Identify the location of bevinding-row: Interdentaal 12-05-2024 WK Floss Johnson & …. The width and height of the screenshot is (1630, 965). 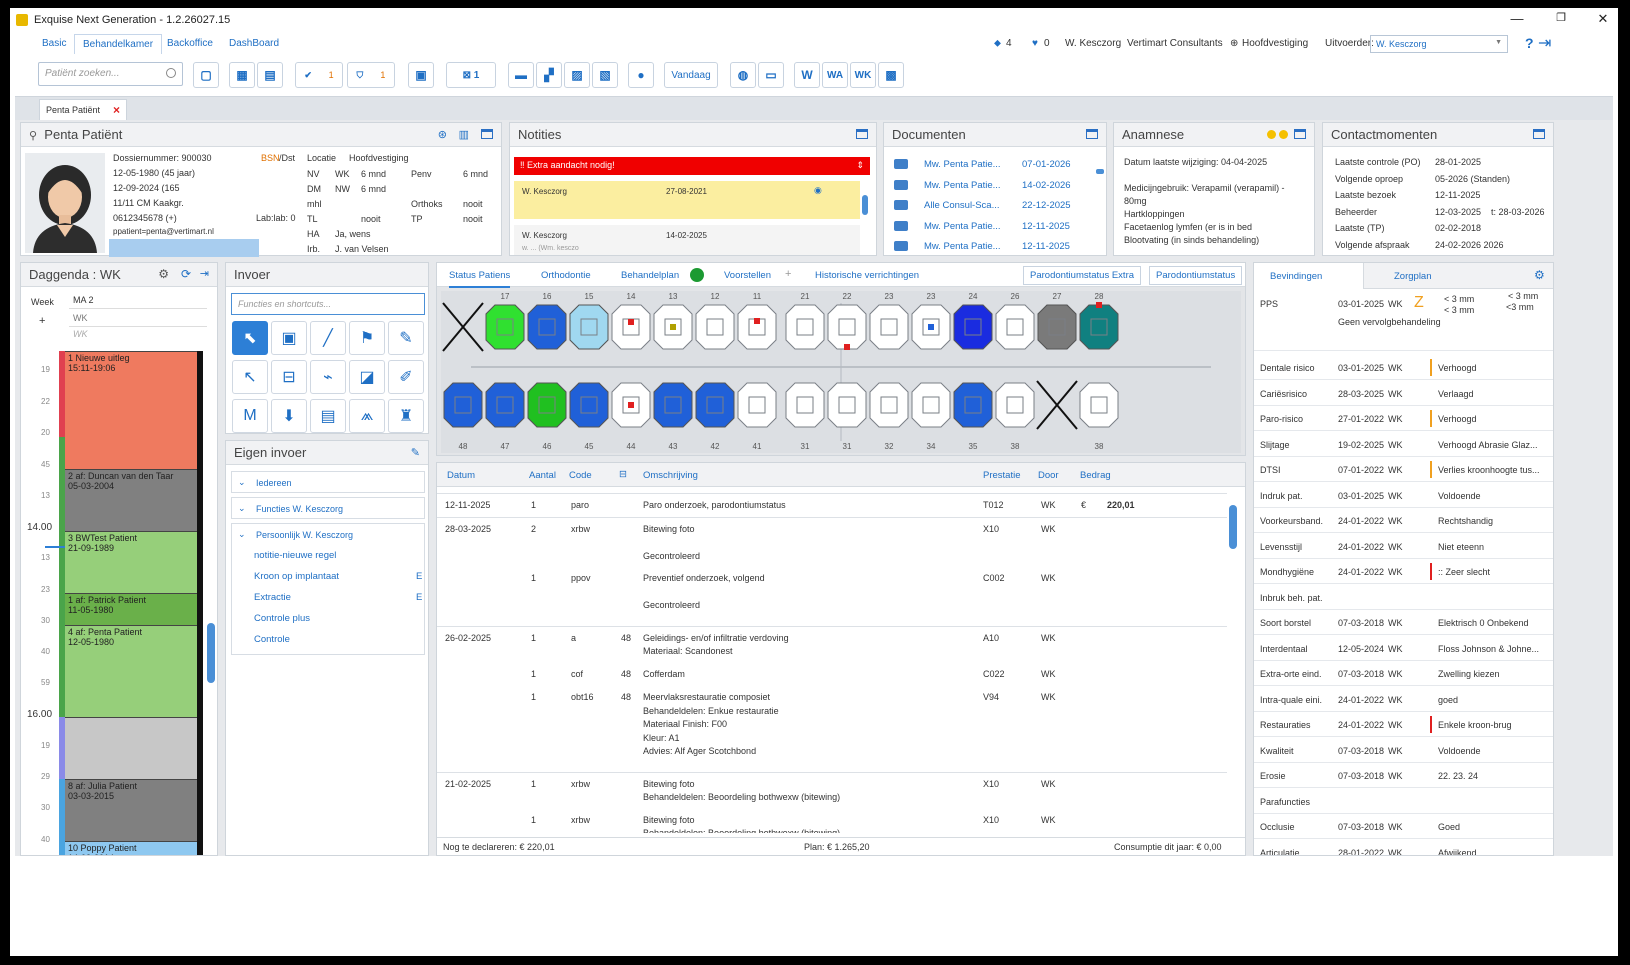
(1403, 648).